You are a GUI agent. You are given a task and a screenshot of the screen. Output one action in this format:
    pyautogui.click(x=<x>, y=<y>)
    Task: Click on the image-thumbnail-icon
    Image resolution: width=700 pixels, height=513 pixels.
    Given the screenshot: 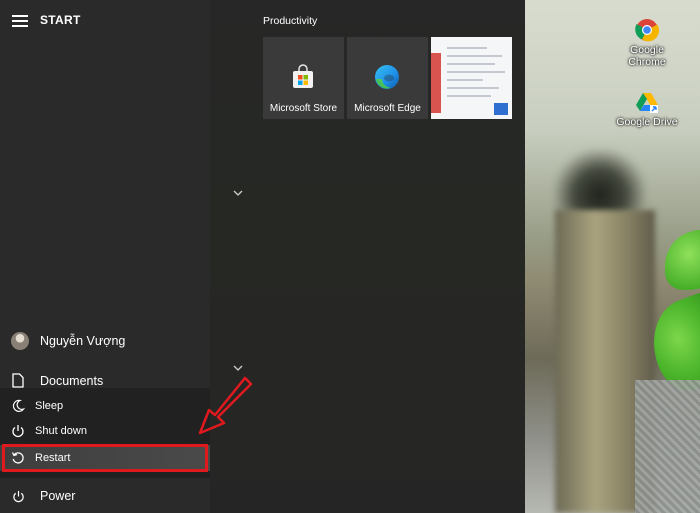 What is the action you would take?
    pyautogui.click(x=501, y=109)
    